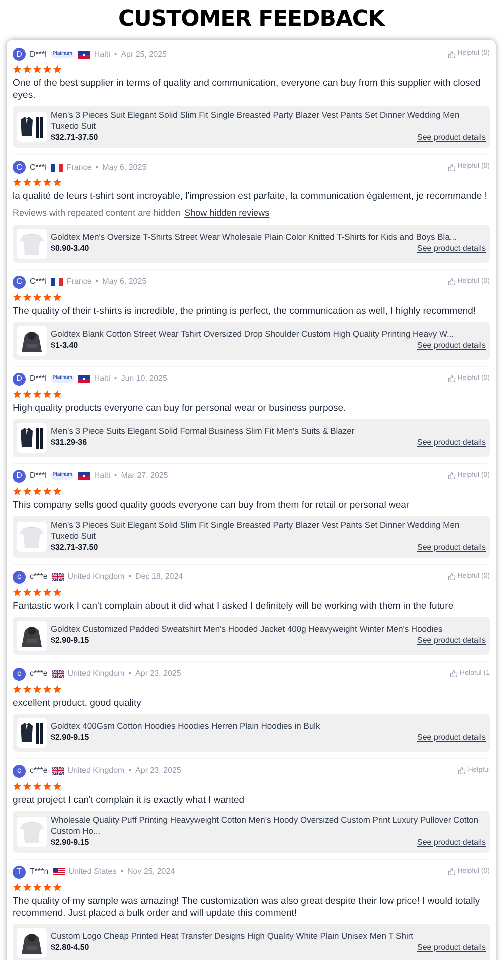  Describe the element at coordinates (144, 54) in the screenshot. I see `review-date: Apr 25, 2025` at that location.